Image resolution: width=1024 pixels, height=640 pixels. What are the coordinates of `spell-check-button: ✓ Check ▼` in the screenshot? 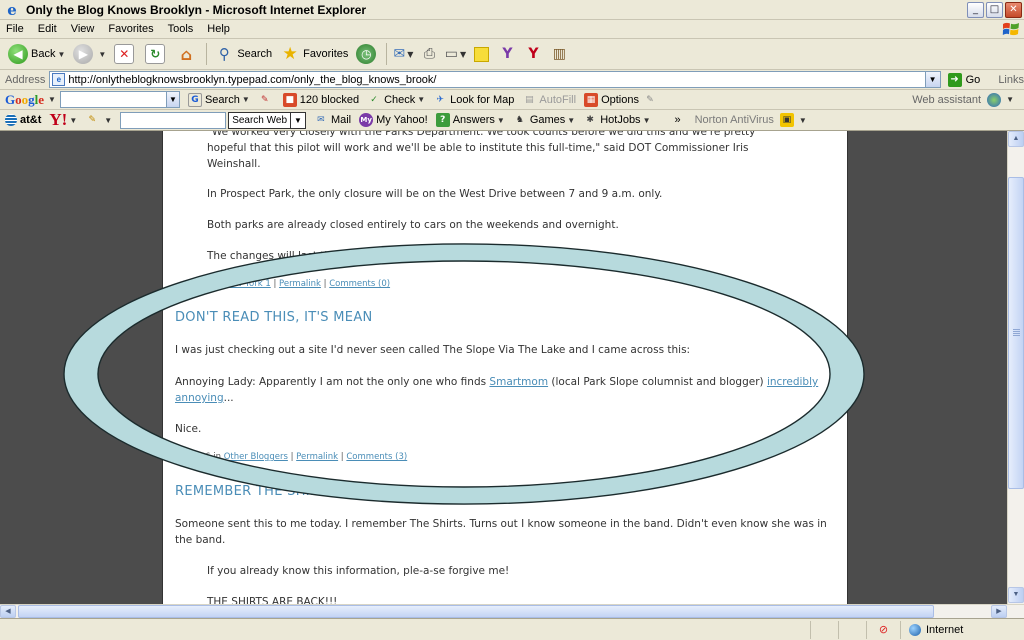 It's located at (396, 100).